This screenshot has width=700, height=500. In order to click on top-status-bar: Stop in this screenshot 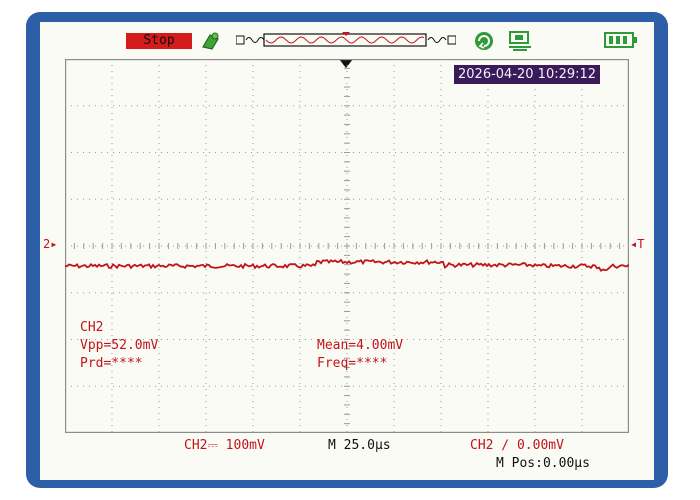, I will do `click(347, 39)`.